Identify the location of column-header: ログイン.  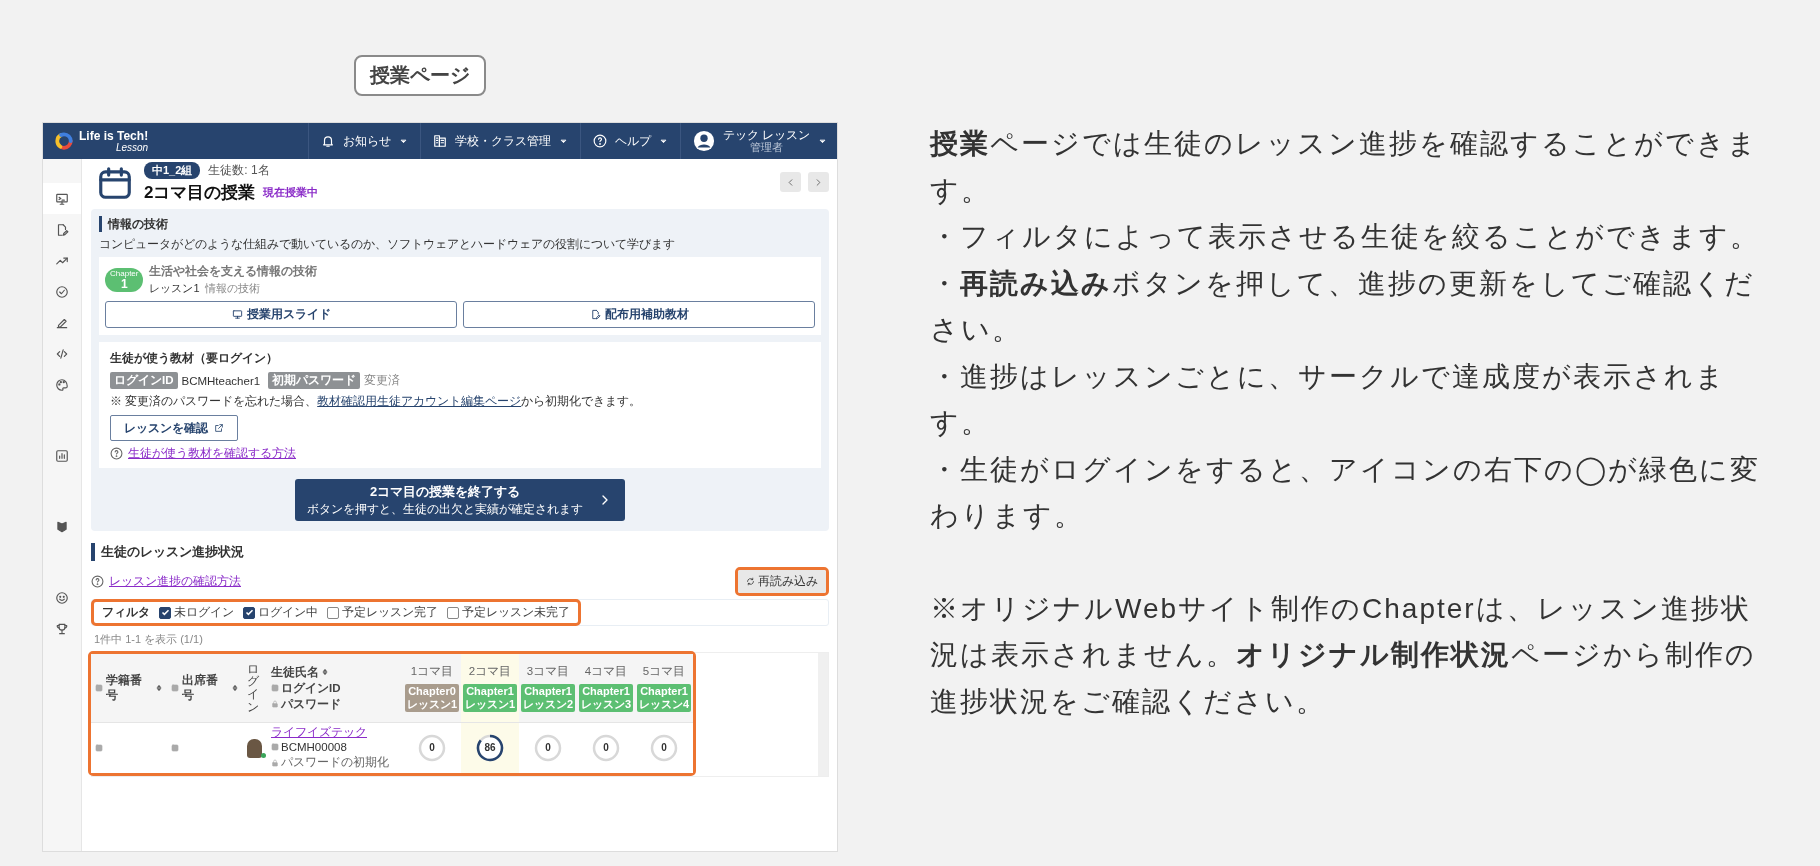
(253, 688).